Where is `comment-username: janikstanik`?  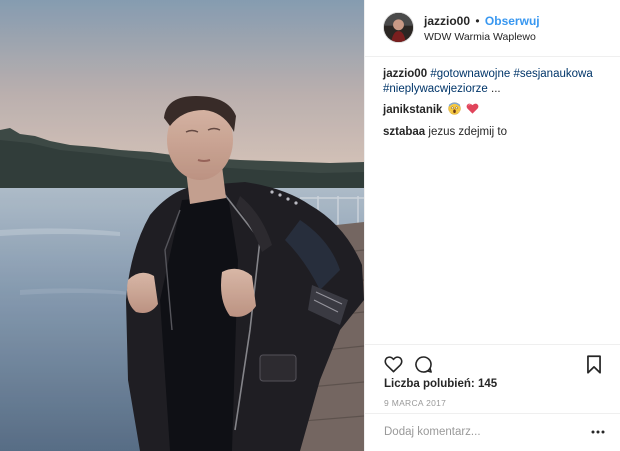 comment-username: janikstanik is located at coordinates (412, 110).